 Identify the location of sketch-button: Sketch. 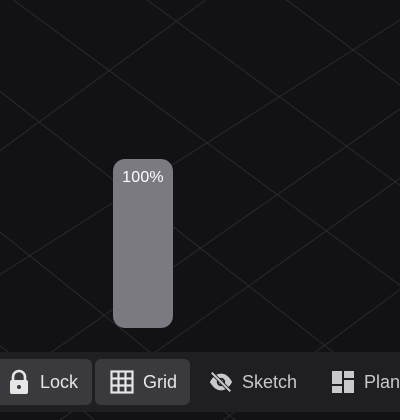
(255, 382).